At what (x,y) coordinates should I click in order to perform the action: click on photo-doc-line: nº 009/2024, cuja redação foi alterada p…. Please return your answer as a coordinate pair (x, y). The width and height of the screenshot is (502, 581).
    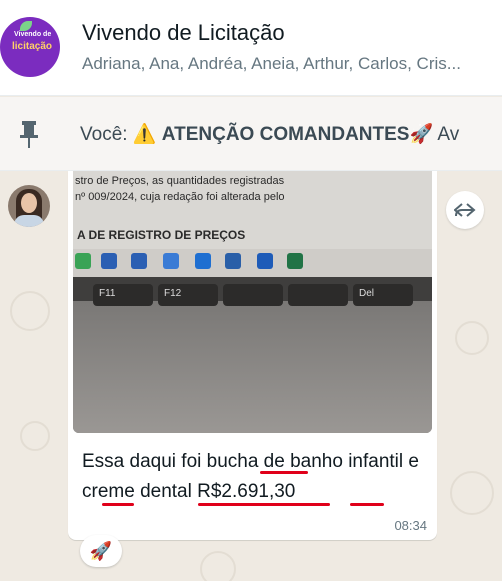
    Looking at the image, I should click on (180, 197).